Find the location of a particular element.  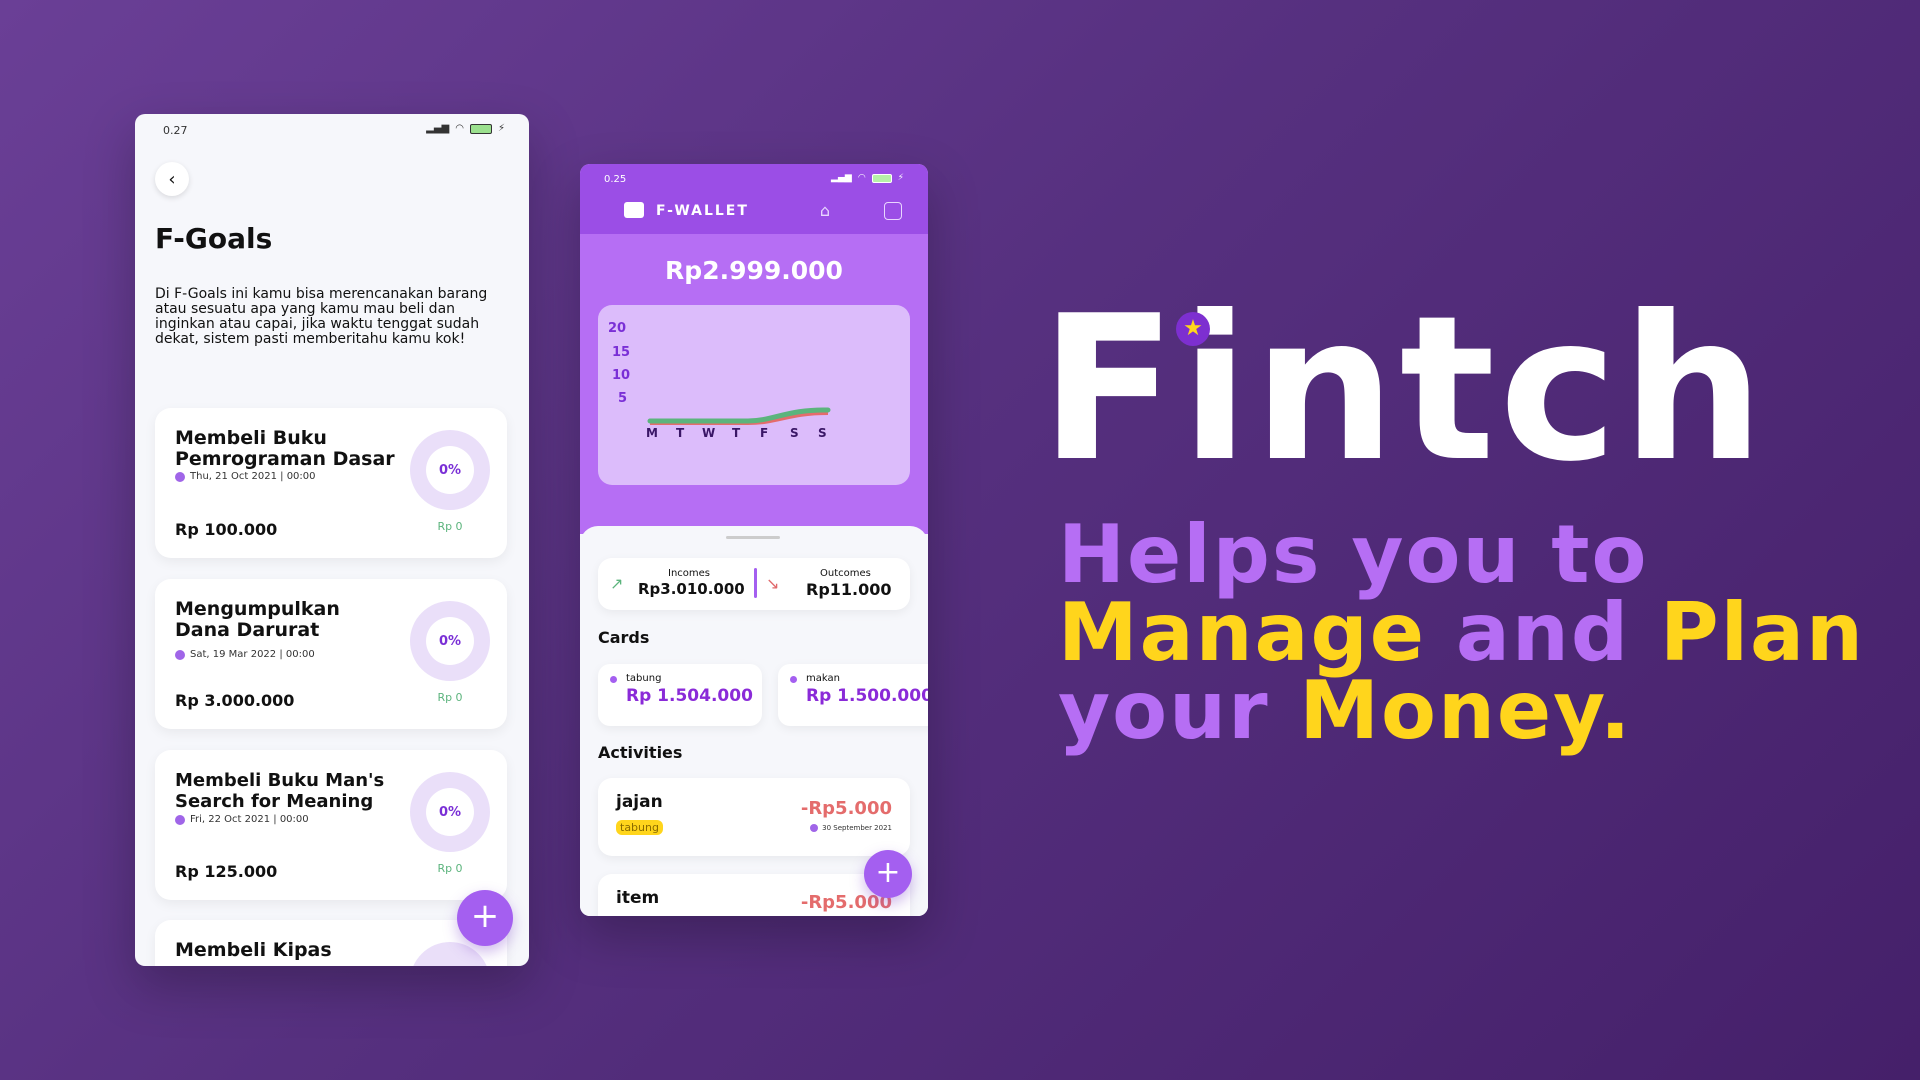

incomes-value: Rp3.010.000 is located at coordinates (691, 589).